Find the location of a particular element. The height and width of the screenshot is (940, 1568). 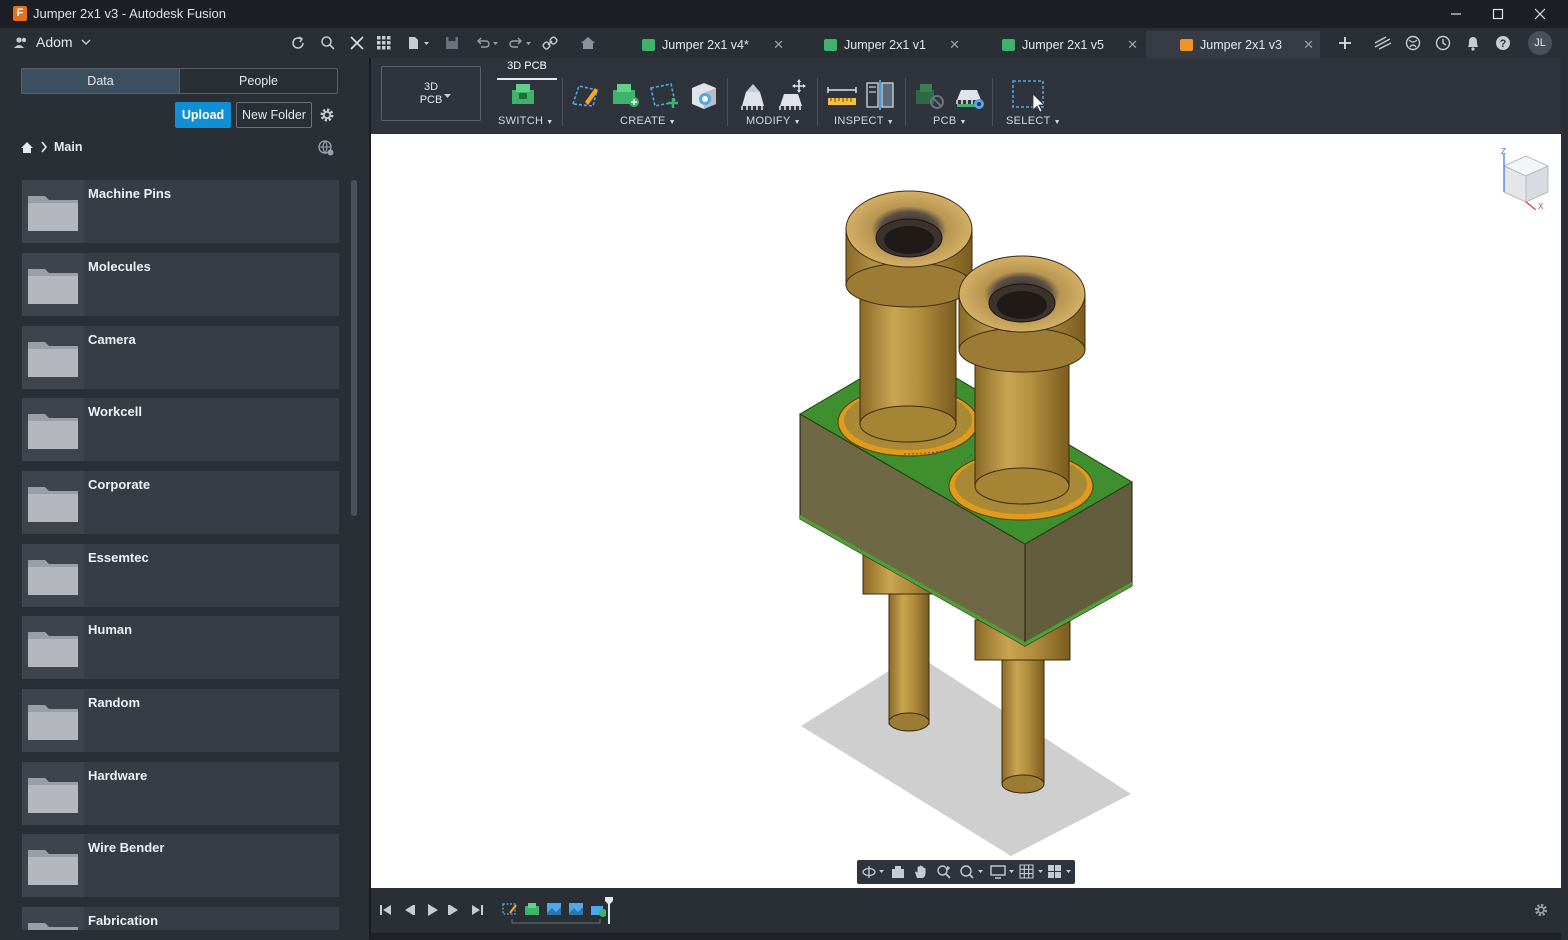

timeline-sketch-feature-icon is located at coordinates (510, 909).